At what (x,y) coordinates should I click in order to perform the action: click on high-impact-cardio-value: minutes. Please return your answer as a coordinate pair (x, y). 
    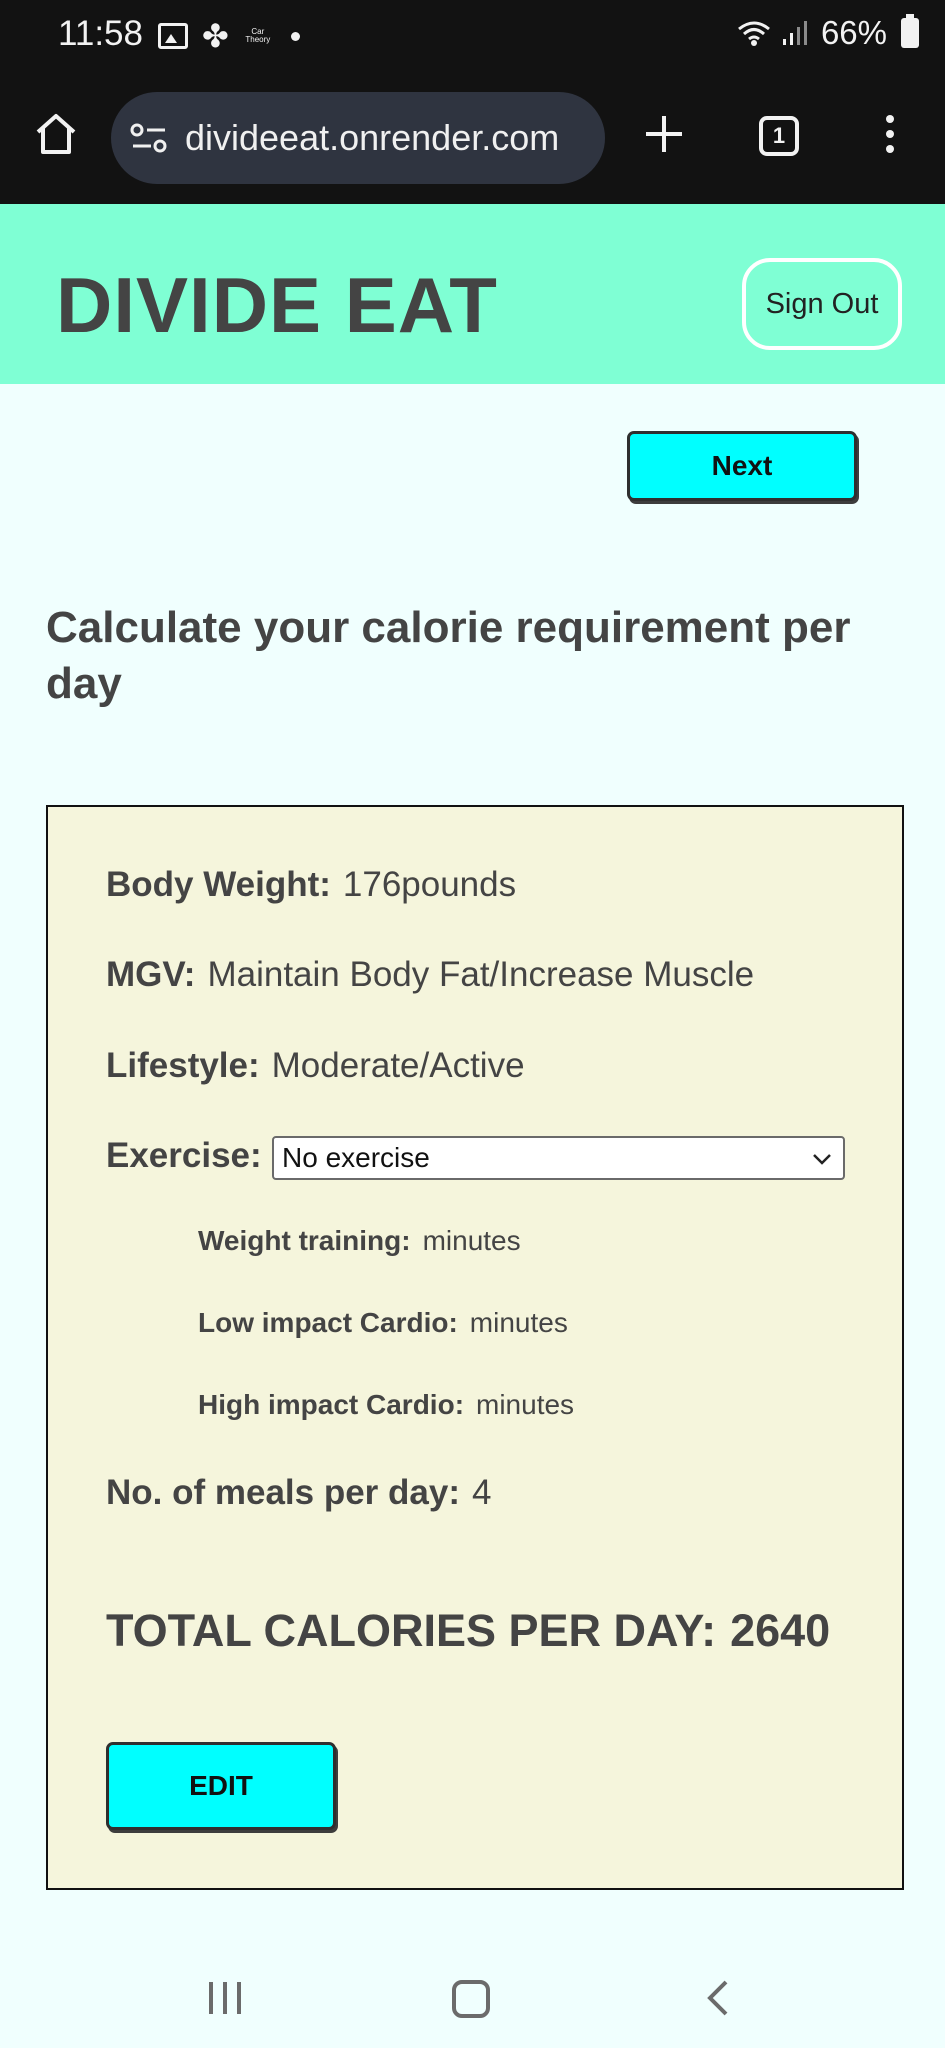
    Looking at the image, I should click on (525, 1404).